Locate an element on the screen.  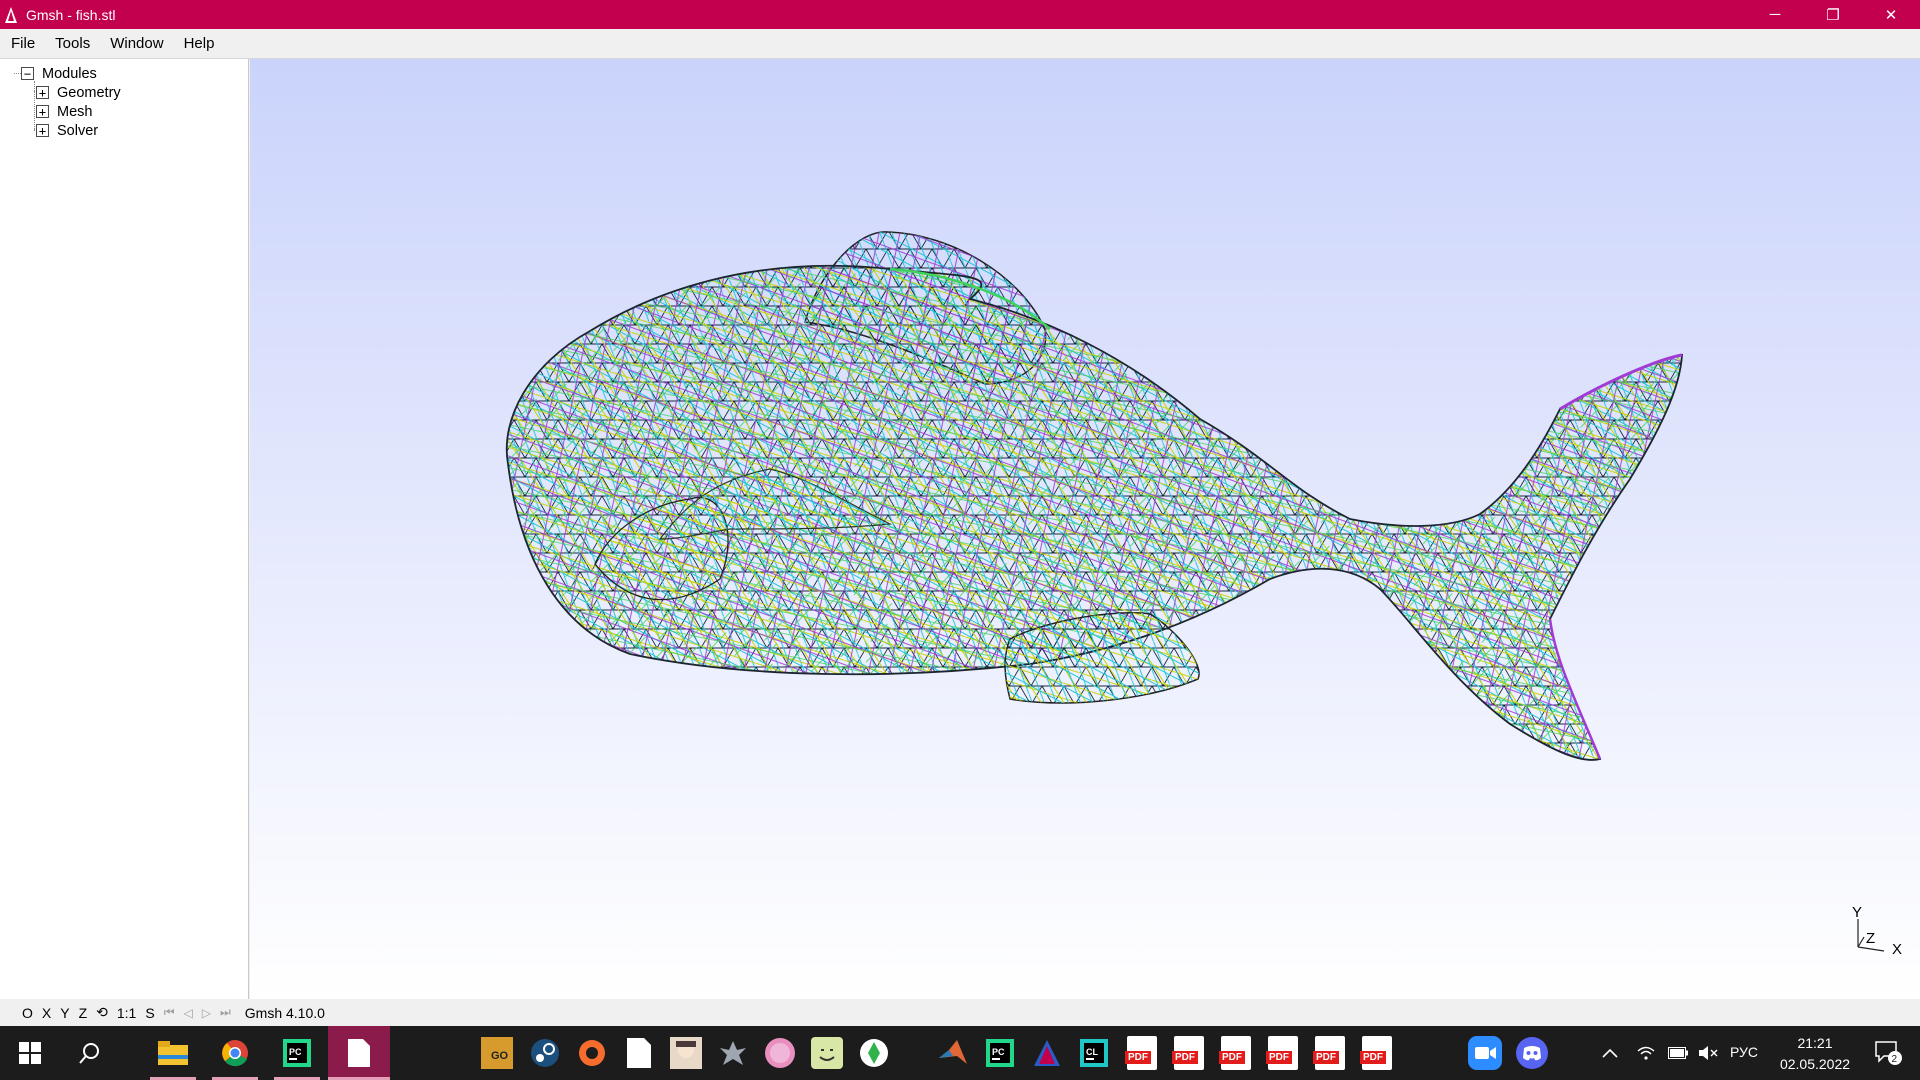
osu-icon is located at coordinates (780, 1053).